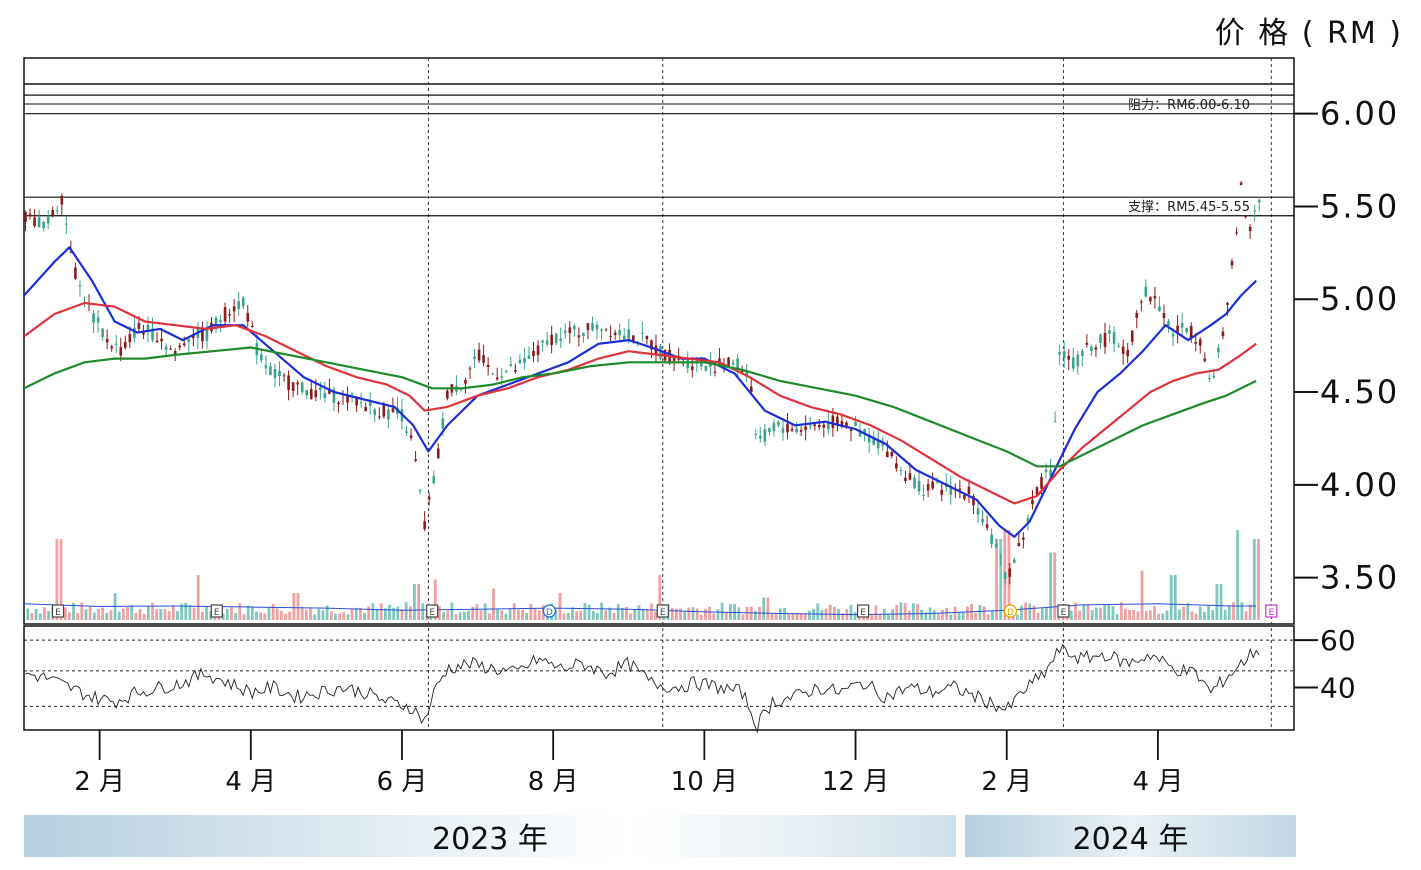 Image resolution: width=1421 pixels, height=870 pixels. What do you see at coordinates (490, 836) in the screenshot?
I see `year-band-2023: 2023 年` at bounding box center [490, 836].